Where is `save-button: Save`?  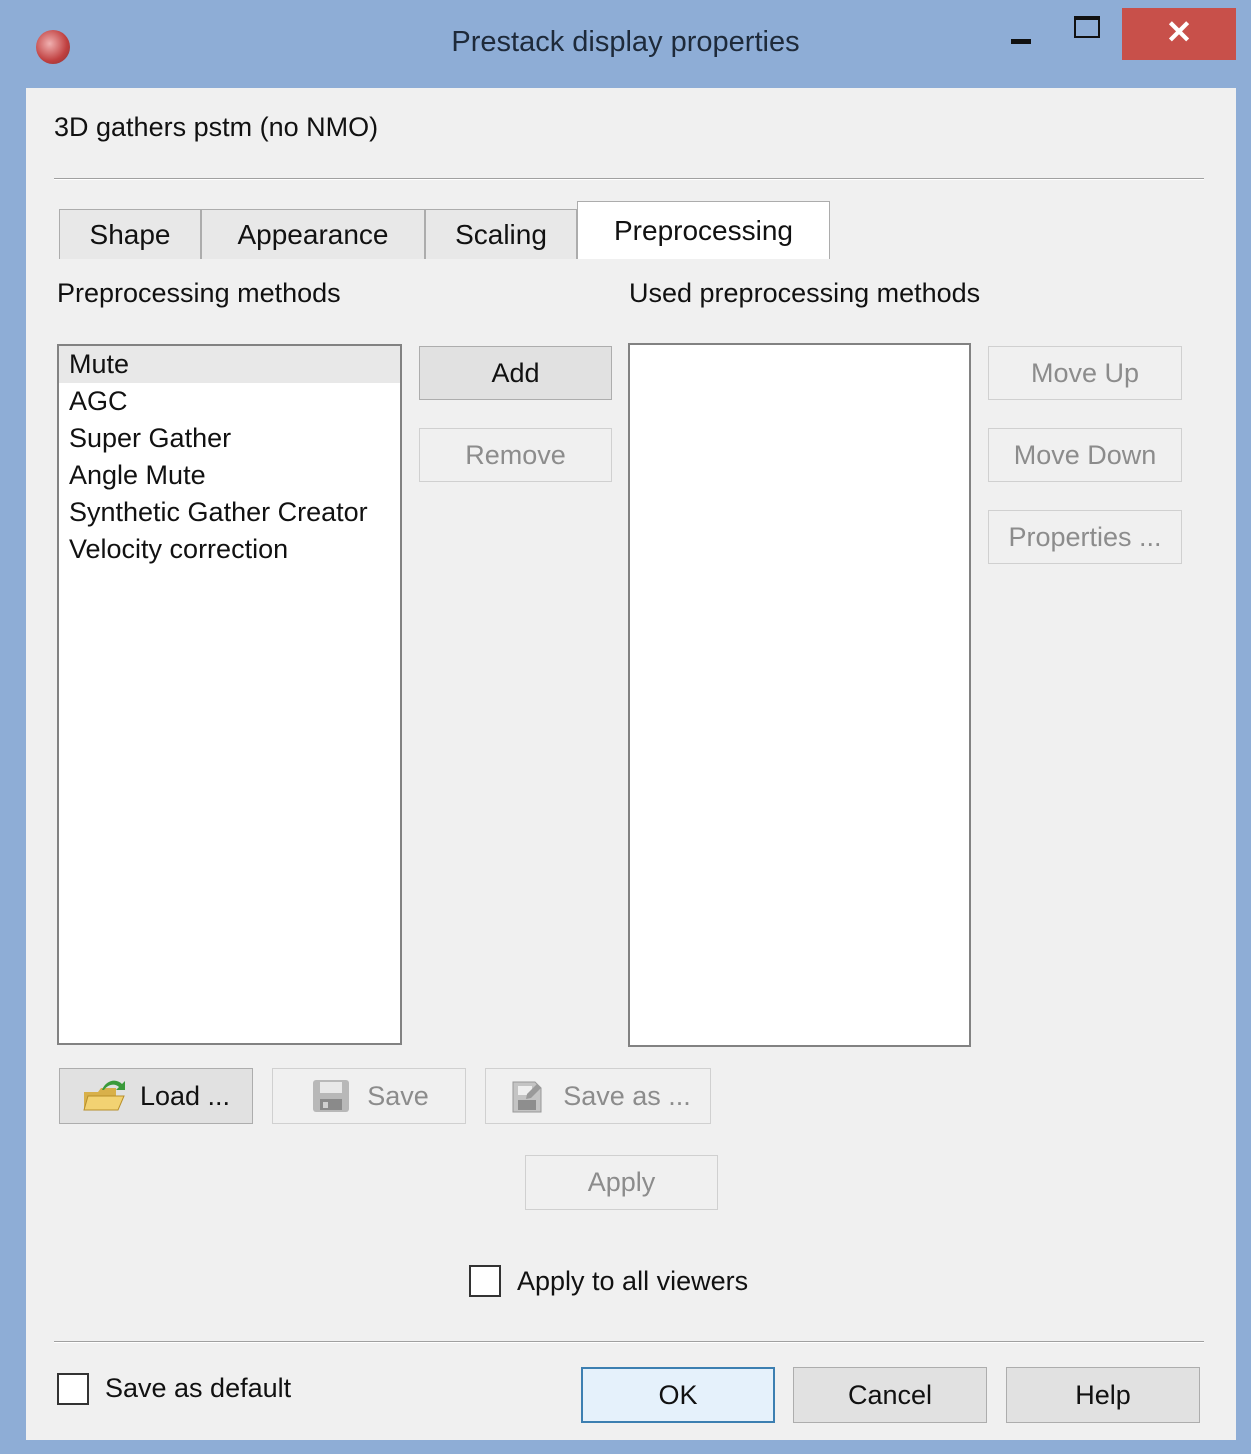
save-button: Save is located at coordinates (369, 1096).